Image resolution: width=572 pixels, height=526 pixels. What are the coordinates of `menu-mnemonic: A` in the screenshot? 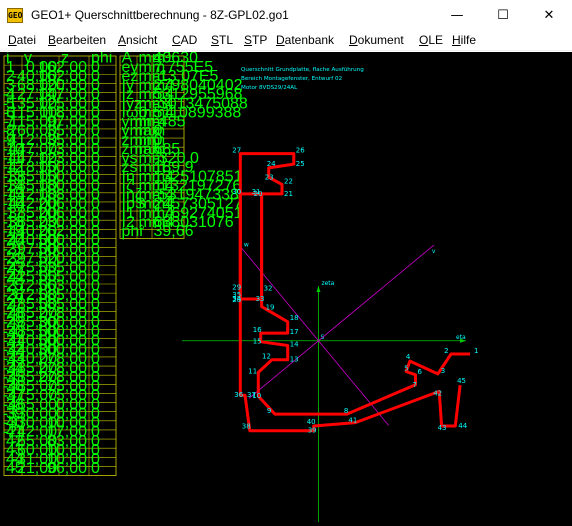 It's located at (122, 40).